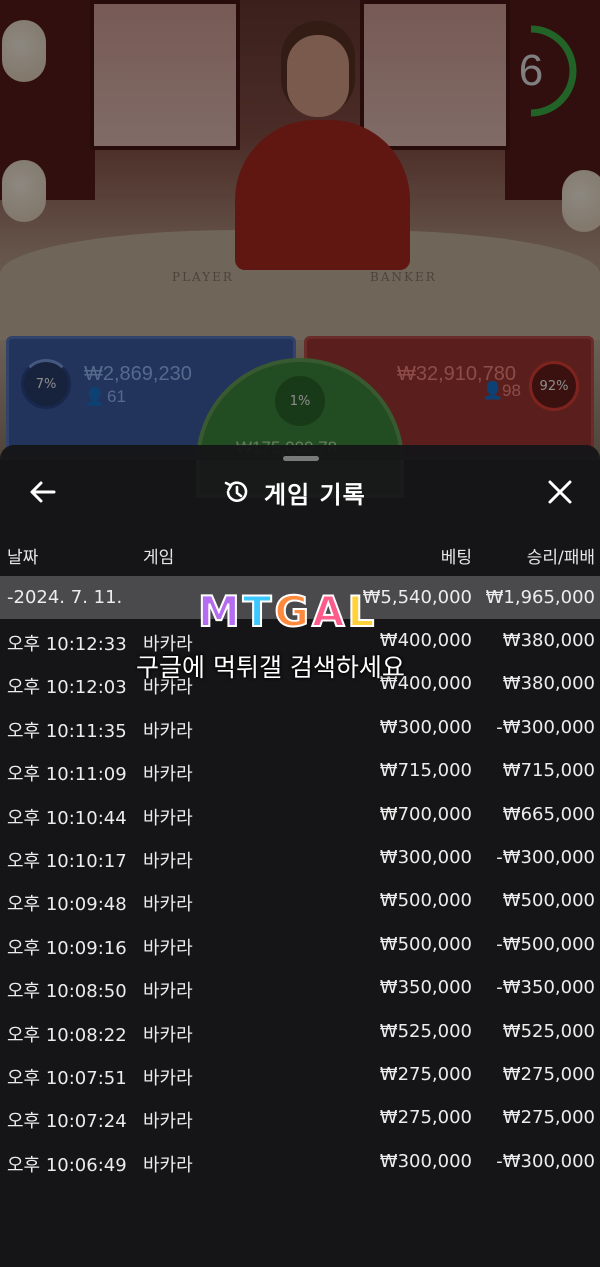 This screenshot has height=1267, width=600. I want to click on history-row: 오후 10:11:09 바카라 ₩715,000 ₩715,000, so click(300, 770).